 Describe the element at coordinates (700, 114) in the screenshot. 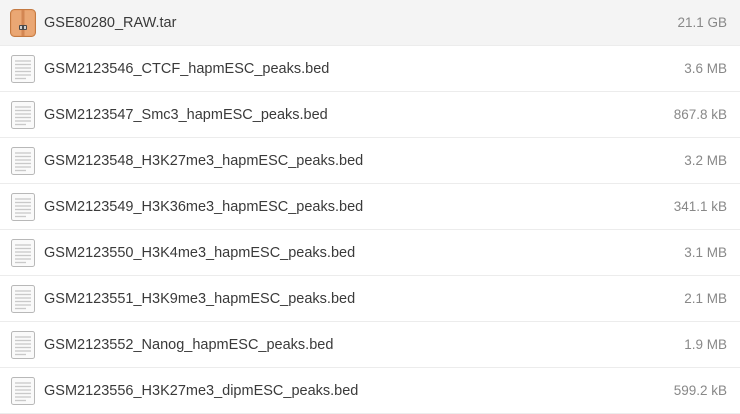

I see `file-size: 867.8 kB` at that location.